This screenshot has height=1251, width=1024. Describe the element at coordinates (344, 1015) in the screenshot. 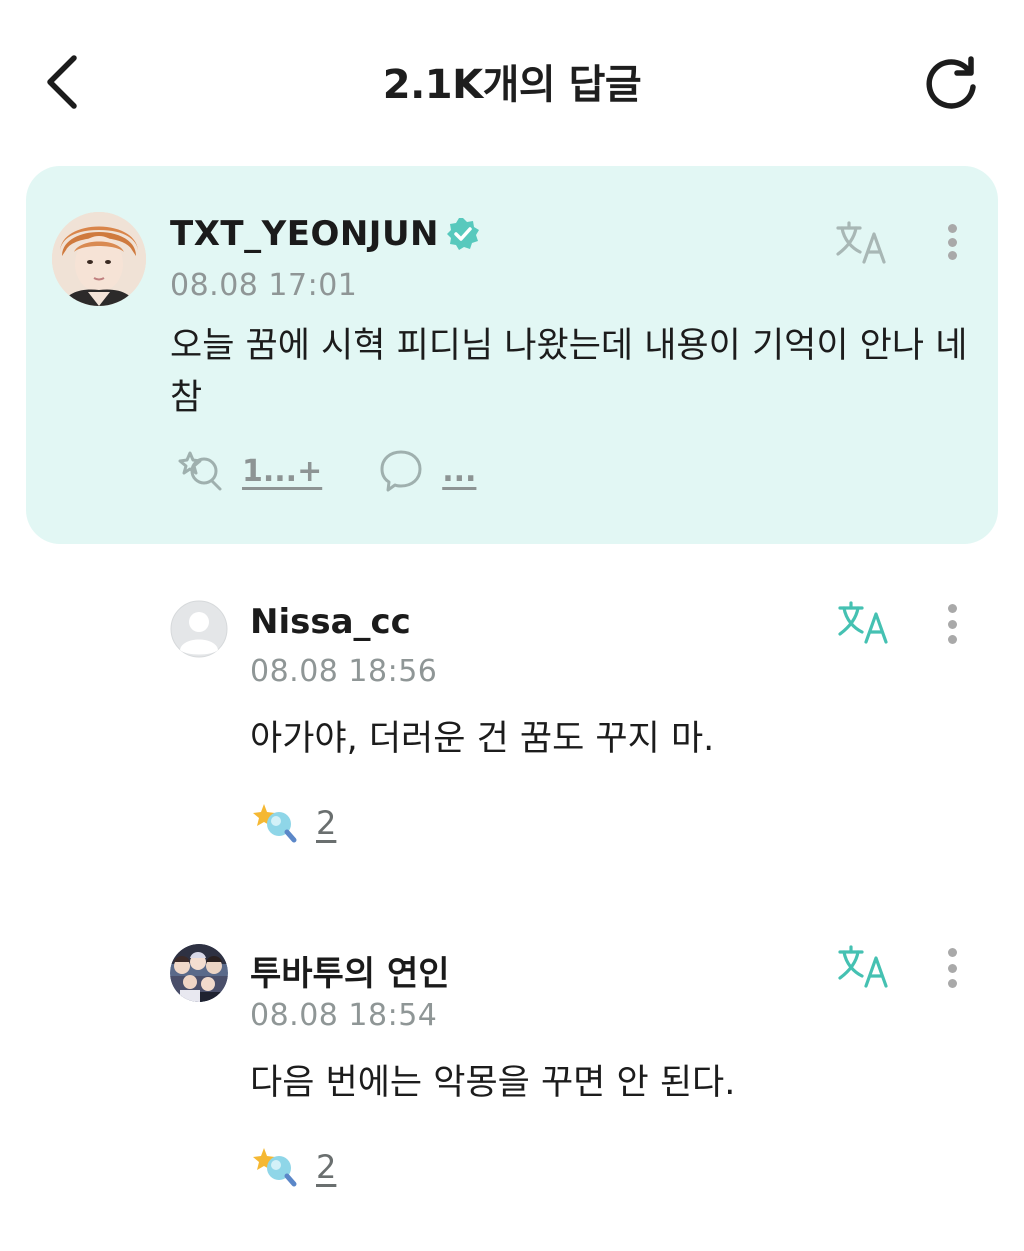

I see `timestamp: 08.08 18:54` at that location.